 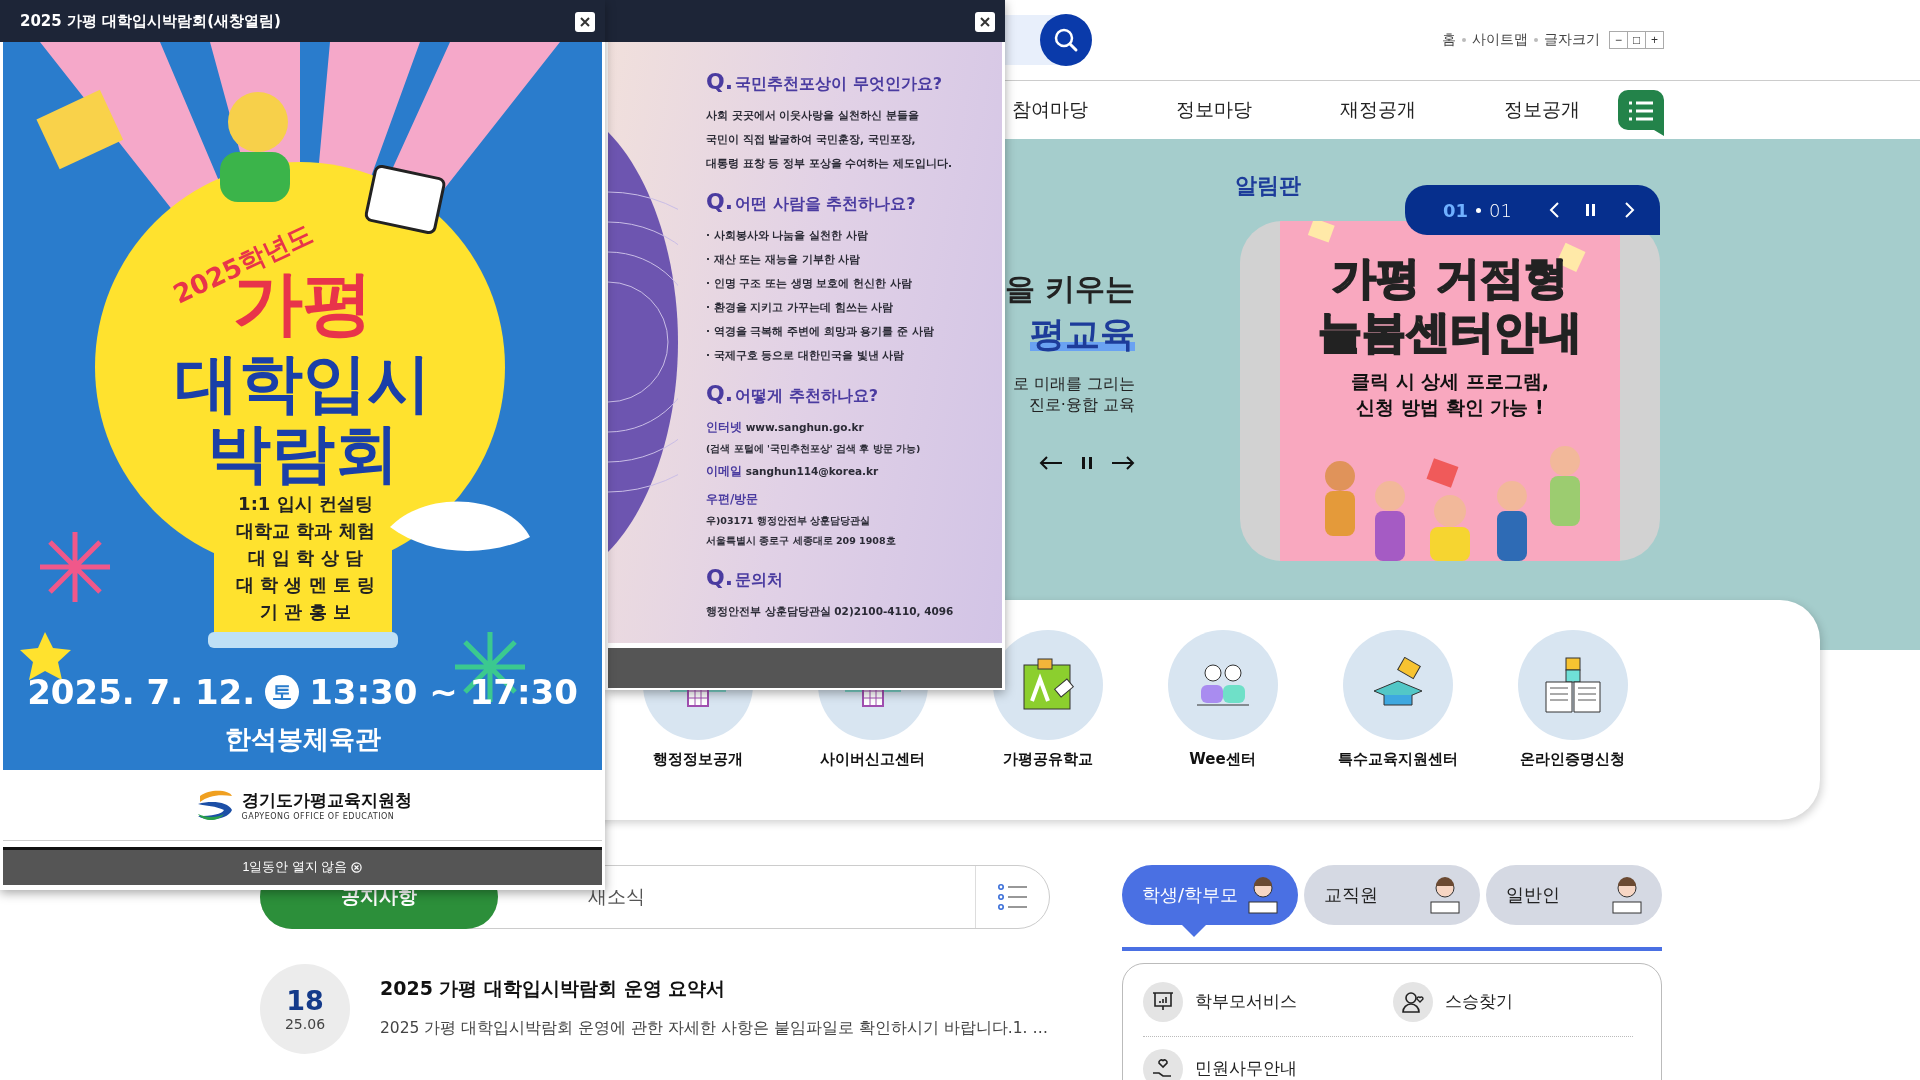 What do you see at coordinates (785, 427) in the screenshot?
I see `poster-text: 인터넷 www.sanghun.go.kr` at bounding box center [785, 427].